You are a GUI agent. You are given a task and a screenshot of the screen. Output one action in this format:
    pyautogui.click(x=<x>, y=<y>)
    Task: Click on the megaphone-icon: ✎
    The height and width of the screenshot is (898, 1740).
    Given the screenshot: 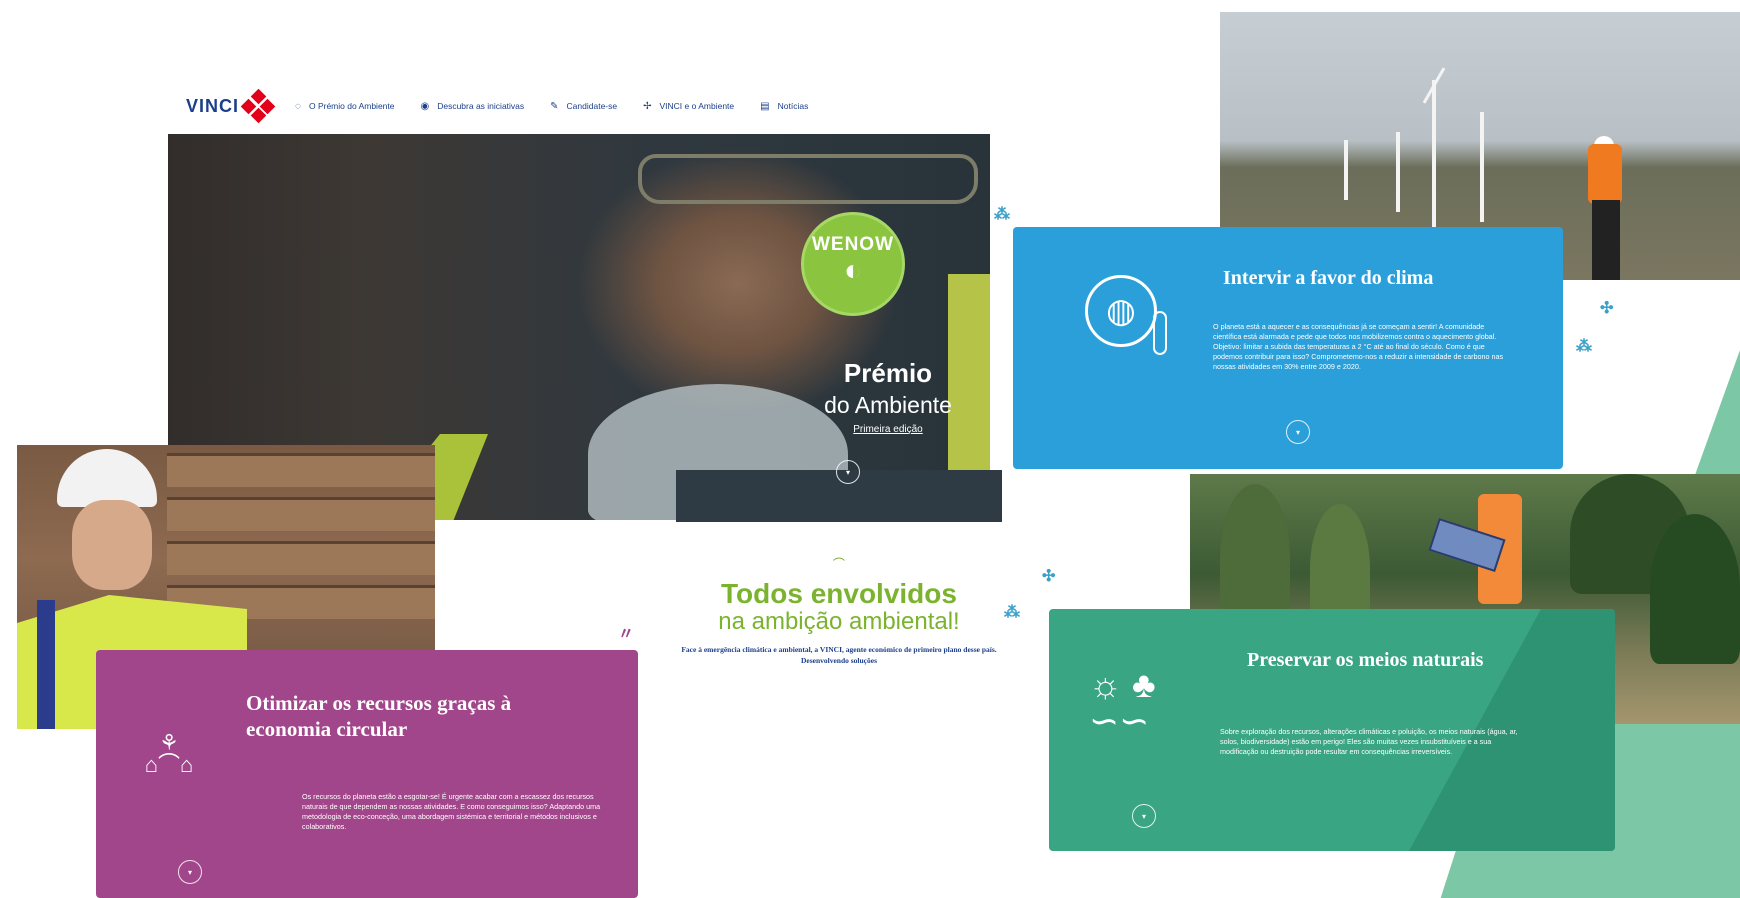 What is the action you would take?
    pyautogui.click(x=554, y=106)
    